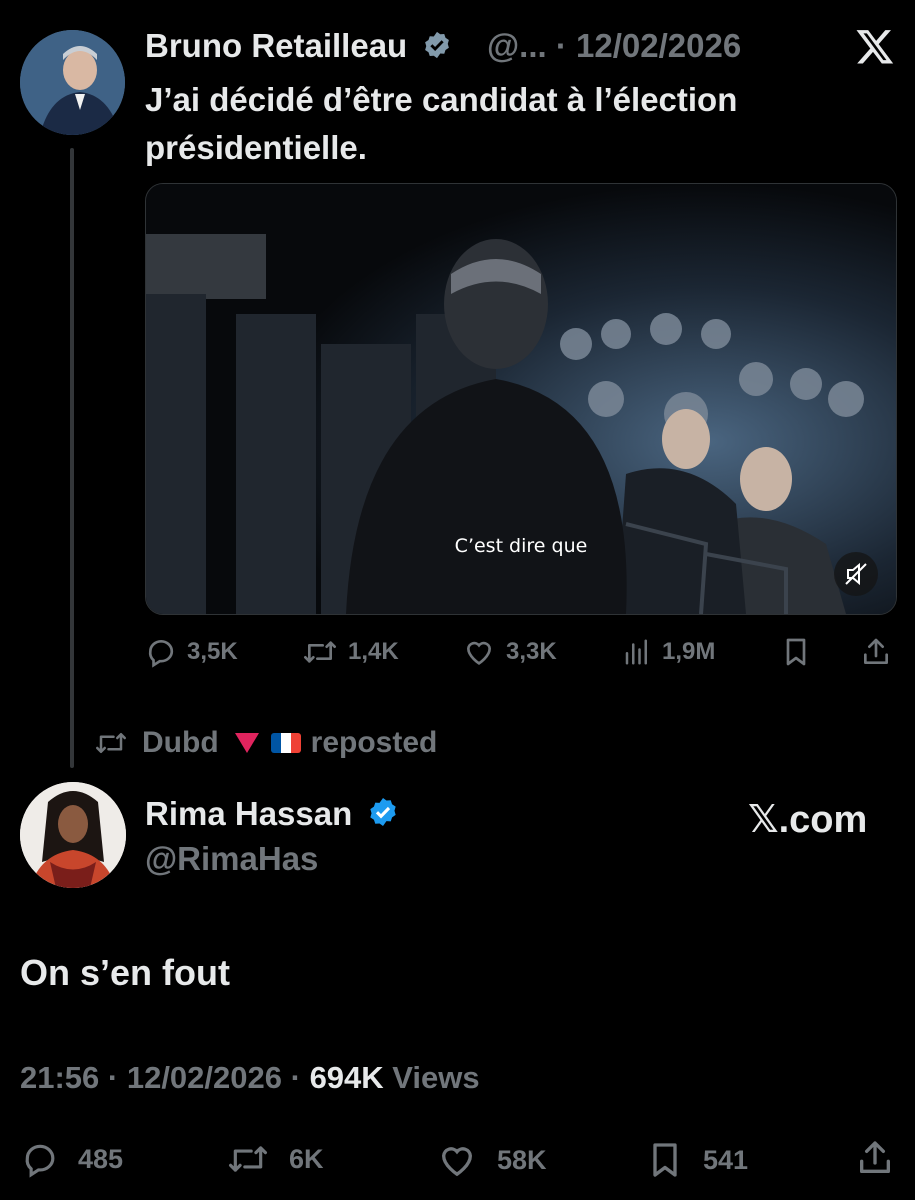 This screenshot has width=915, height=1200. Describe the element at coordinates (285, 743) in the screenshot. I see `french-flag-icon` at that location.